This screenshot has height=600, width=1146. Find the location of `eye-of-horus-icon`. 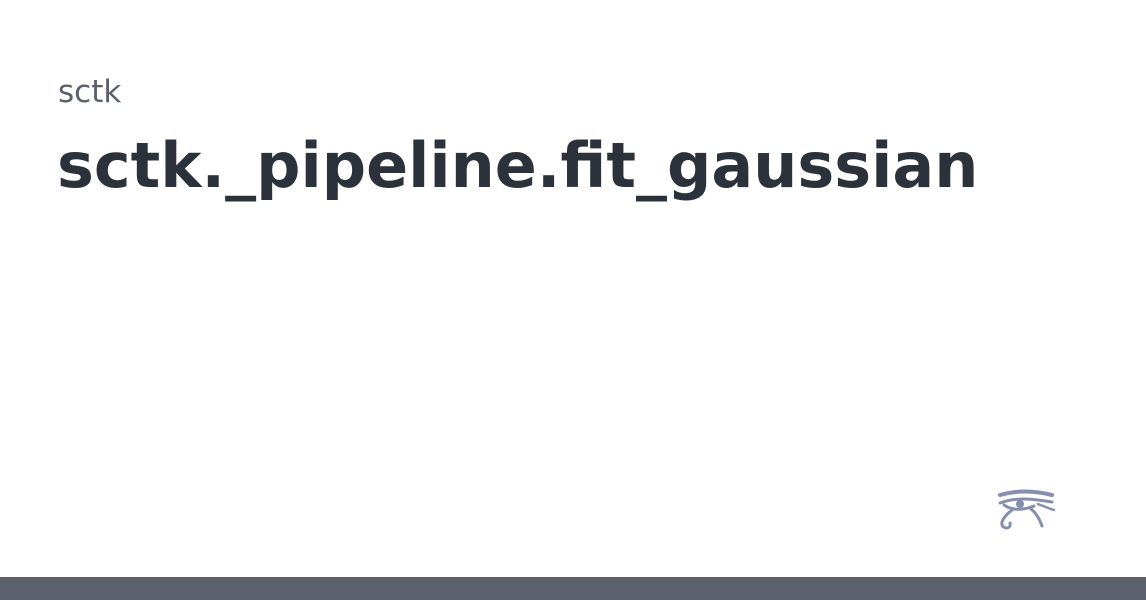

eye-of-horus-icon is located at coordinates (1027, 509).